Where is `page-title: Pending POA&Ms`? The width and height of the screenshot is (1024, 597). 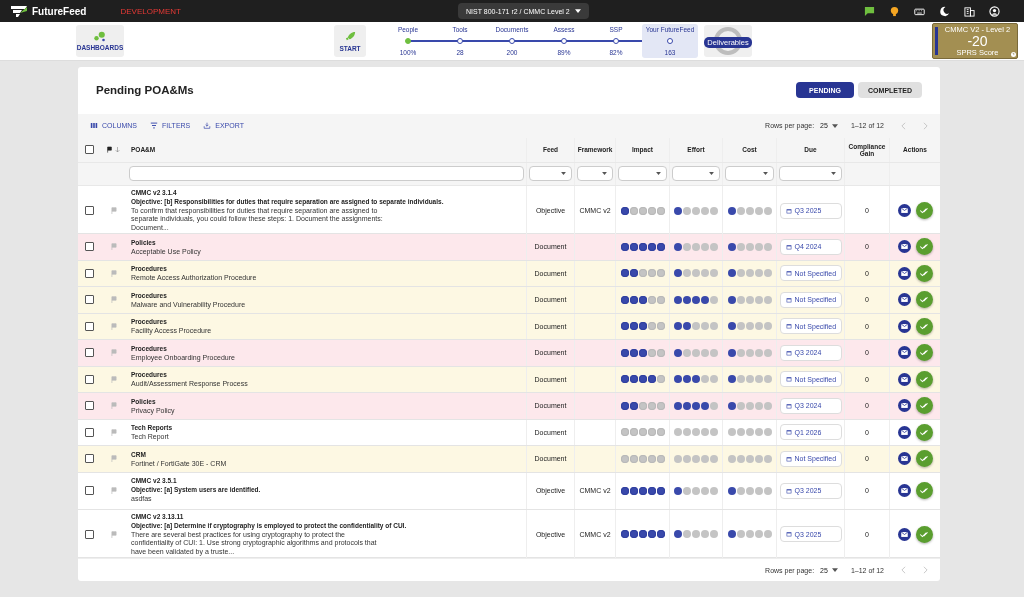 page-title: Pending POA&Ms is located at coordinates (145, 90).